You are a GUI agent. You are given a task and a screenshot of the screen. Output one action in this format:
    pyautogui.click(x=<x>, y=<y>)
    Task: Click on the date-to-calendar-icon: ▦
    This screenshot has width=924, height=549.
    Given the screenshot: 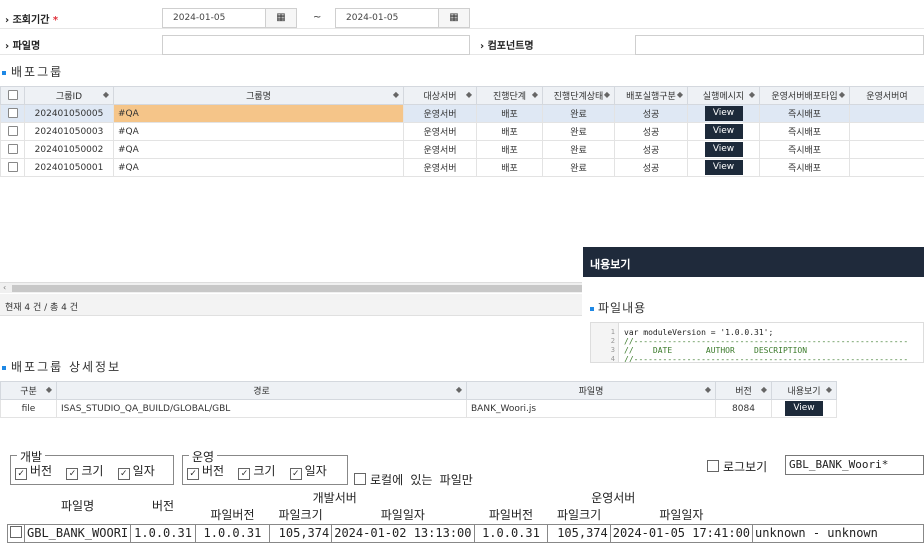 What is the action you would take?
    pyautogui.click(x=454, y=18)
    